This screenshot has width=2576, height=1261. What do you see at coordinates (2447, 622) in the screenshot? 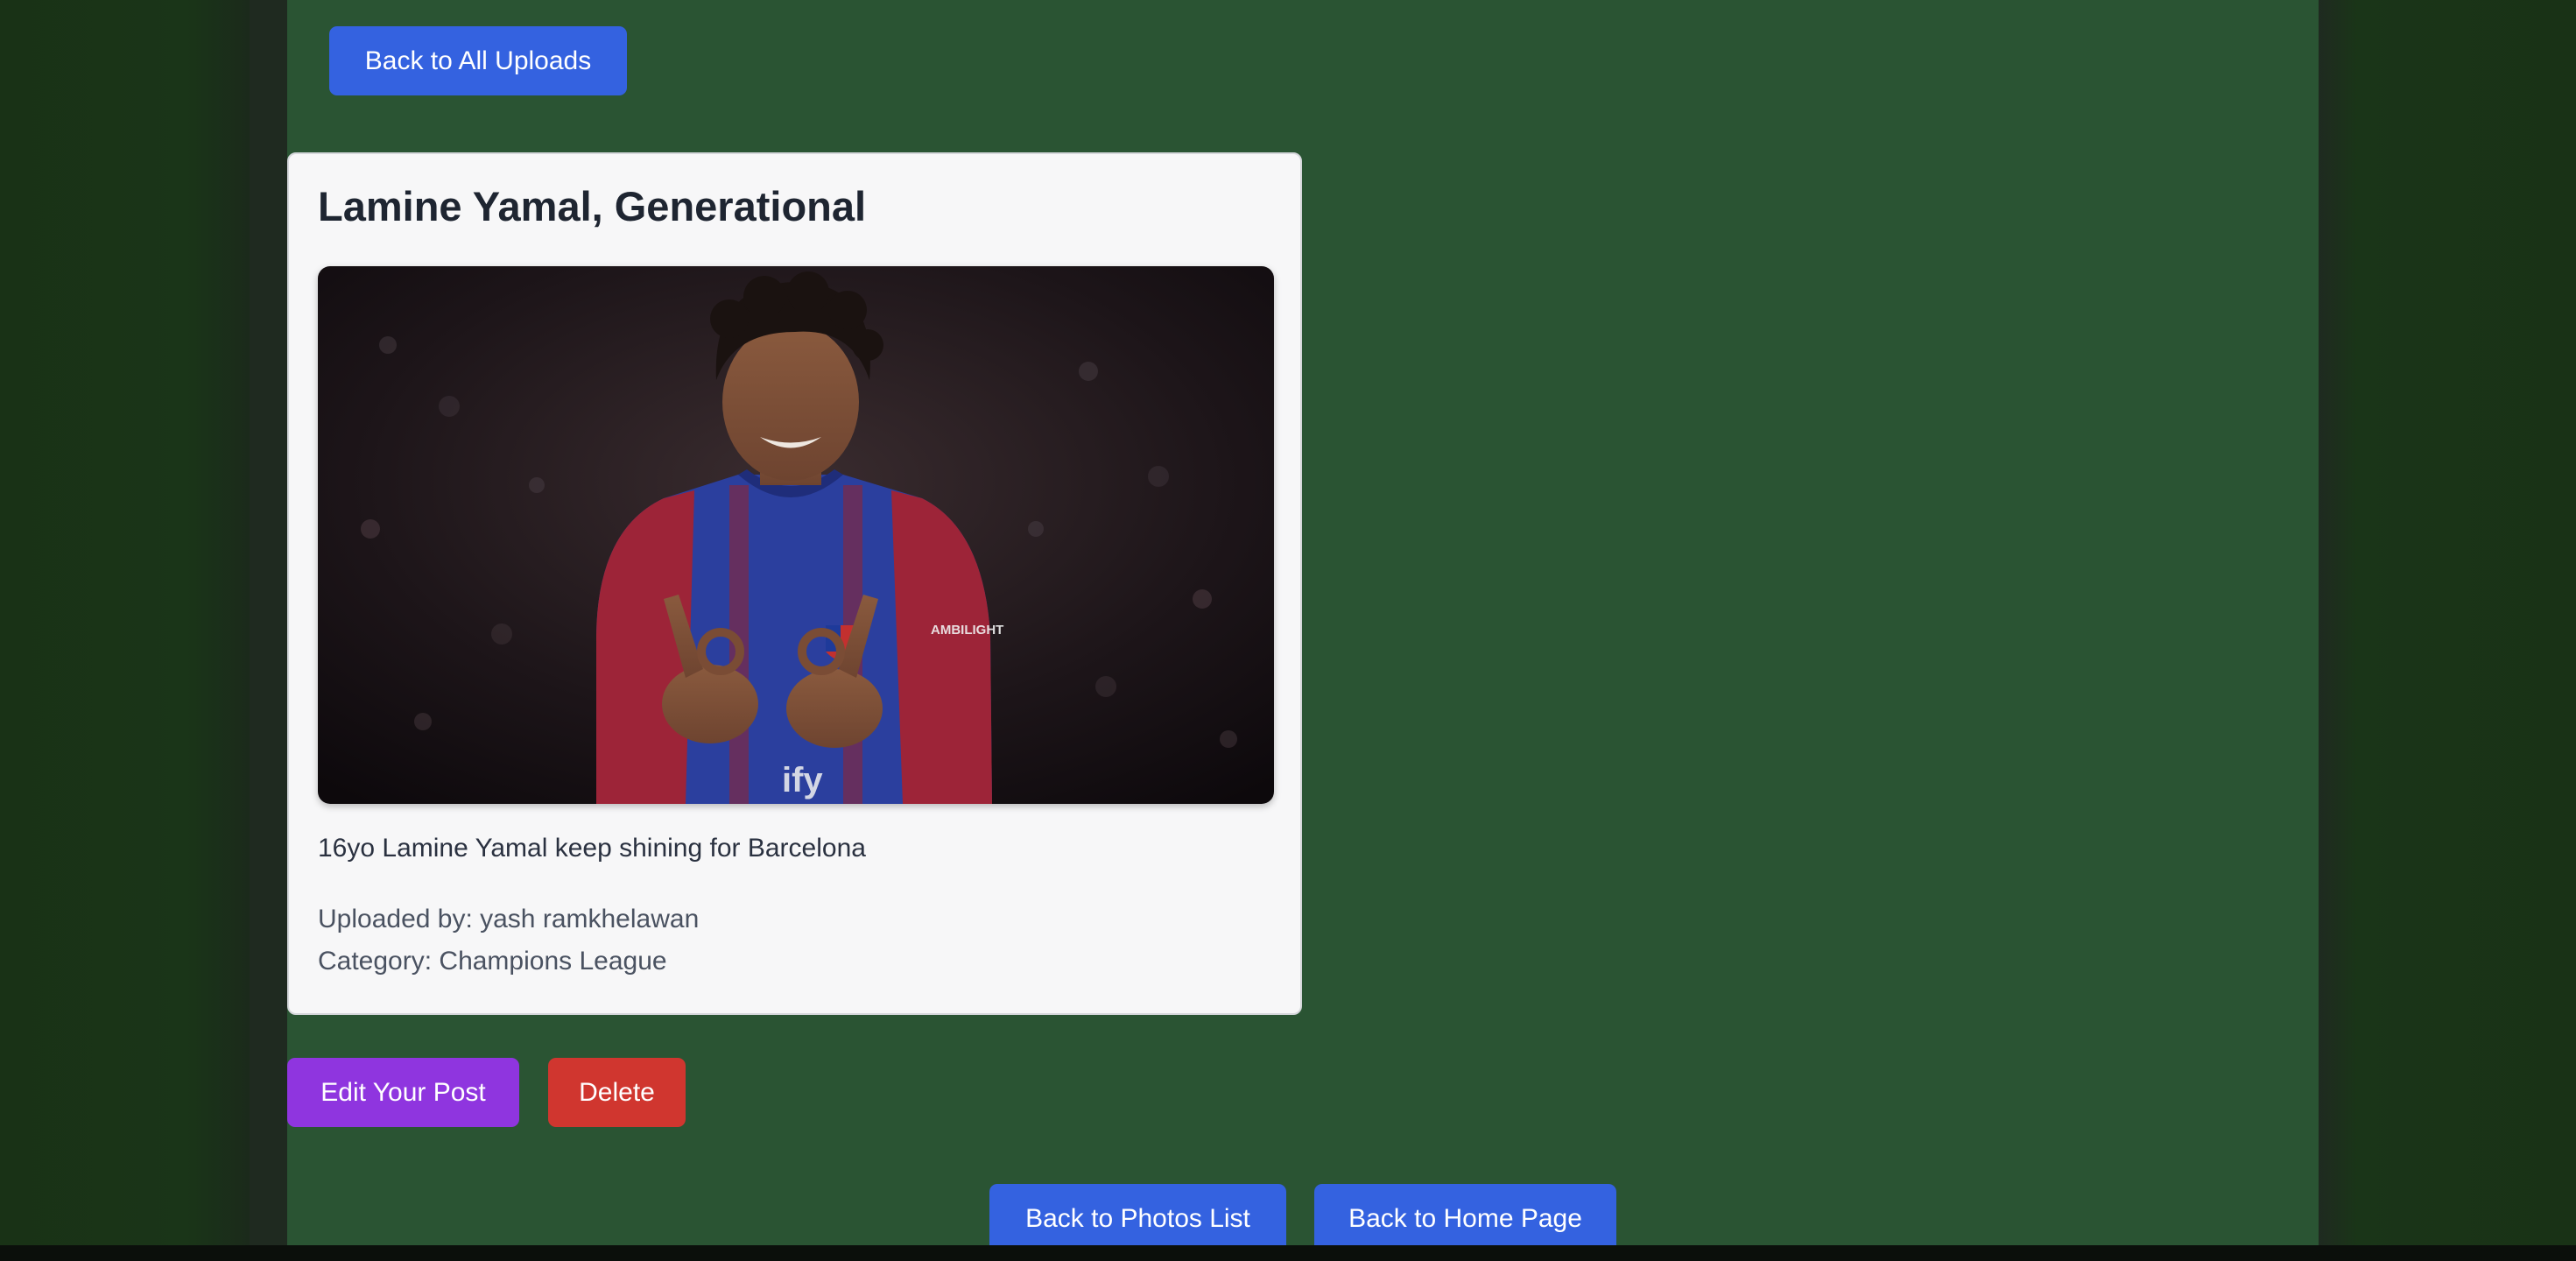
I see `right-backdrop` at bounding box center [2447, 622].